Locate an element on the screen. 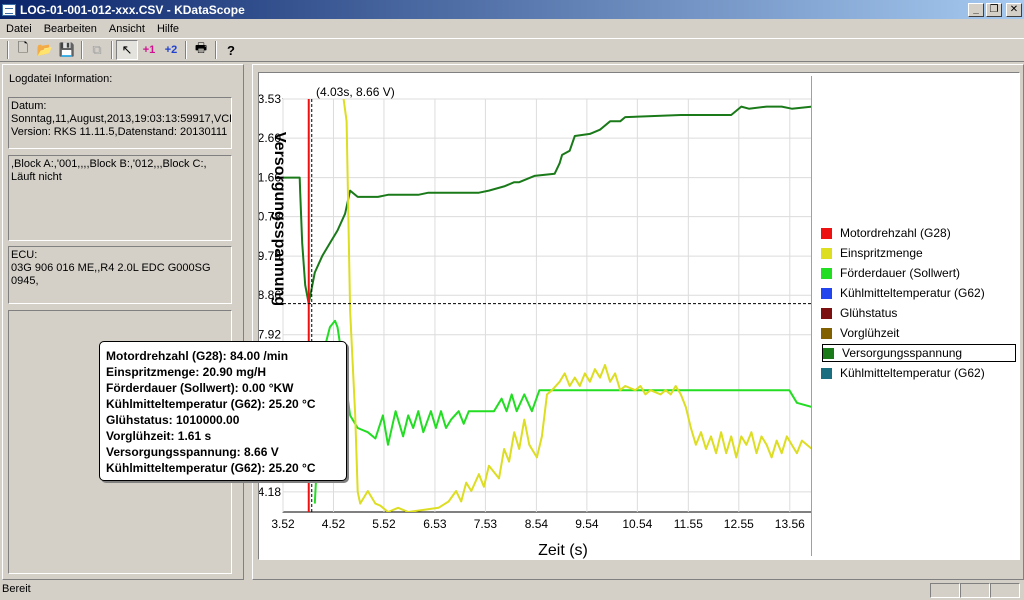  tooltip-line: Motordrehzahl (G28): 84.00 /min is located at coordinates (197, 356).